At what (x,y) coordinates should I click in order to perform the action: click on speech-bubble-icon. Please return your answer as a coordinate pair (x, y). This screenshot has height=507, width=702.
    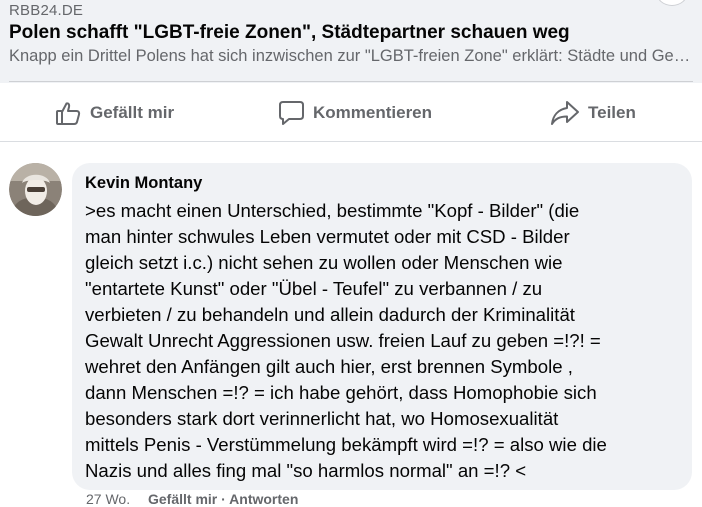
    Looking at the image, I should click on (291, 113).